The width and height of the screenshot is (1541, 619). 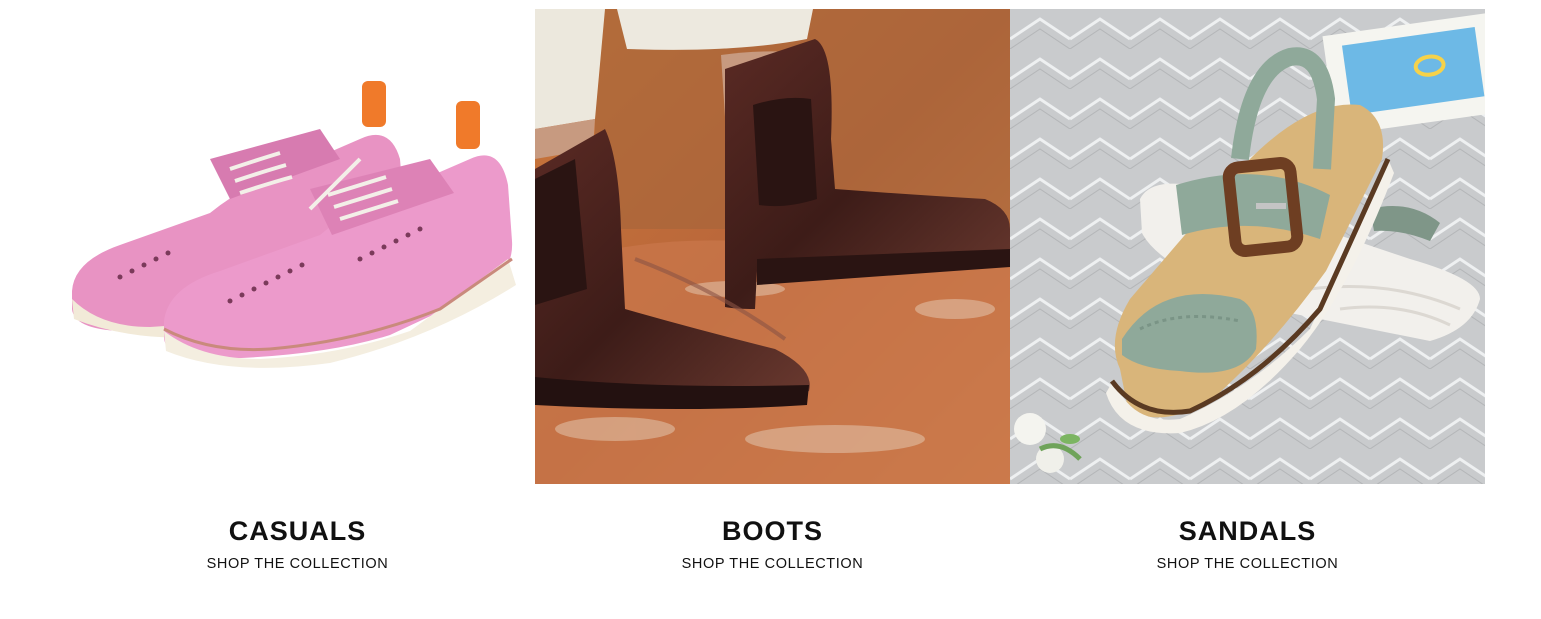 I want to click on collection-title: CASUALS, so click(x=298, y=531).